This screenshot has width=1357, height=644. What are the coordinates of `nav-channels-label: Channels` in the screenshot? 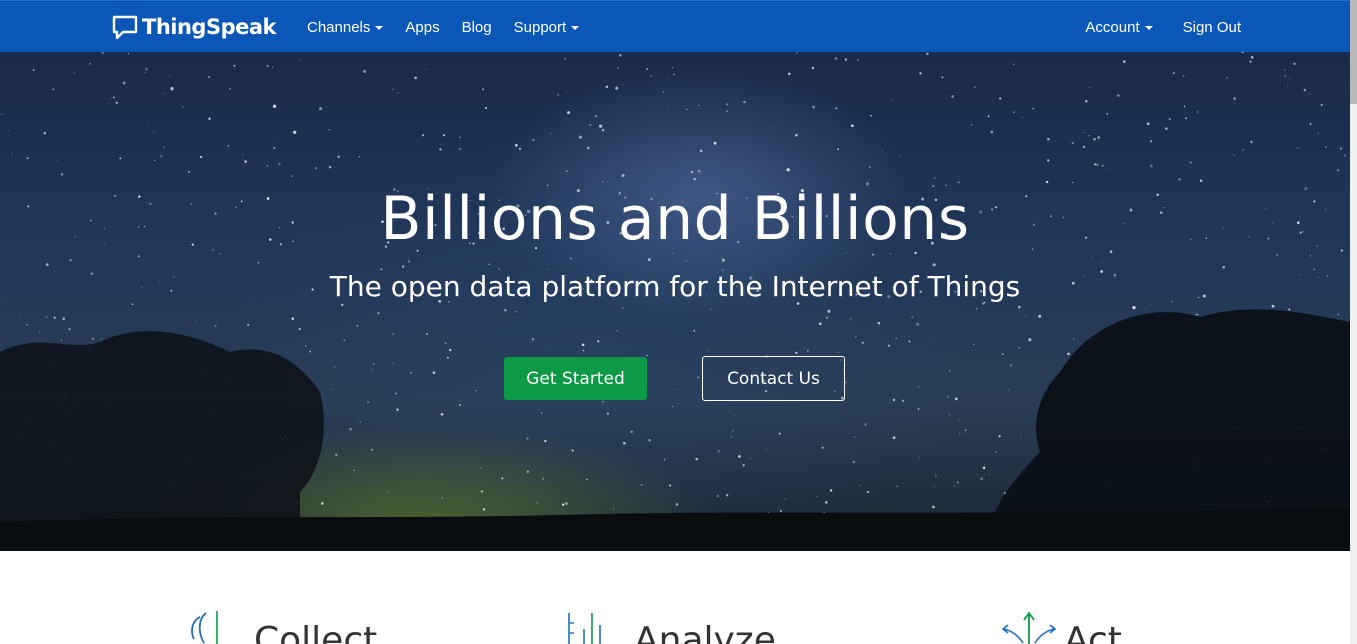 It's located at (339, 27).